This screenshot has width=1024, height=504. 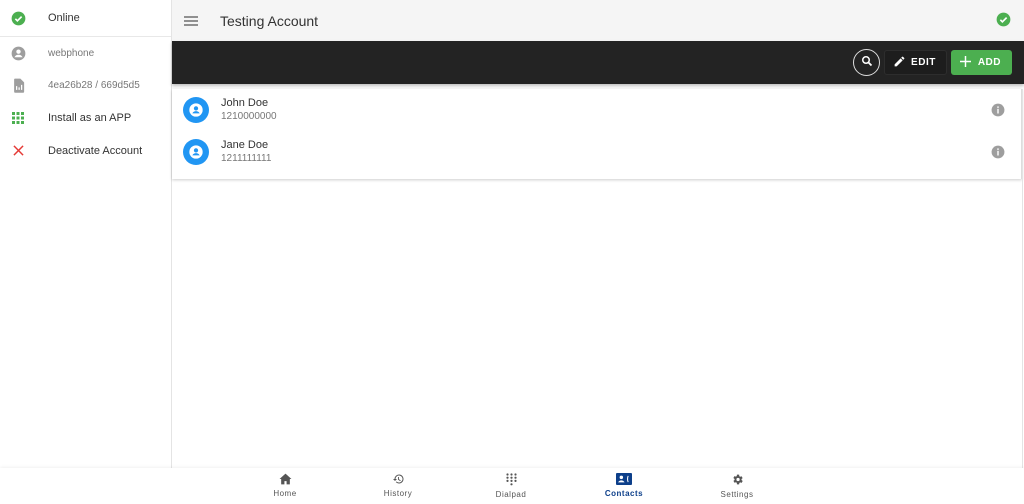 I want to click on contact-list: John Doe 1210000000 Jane Doe 1211111111, so click(x=597, y=134).